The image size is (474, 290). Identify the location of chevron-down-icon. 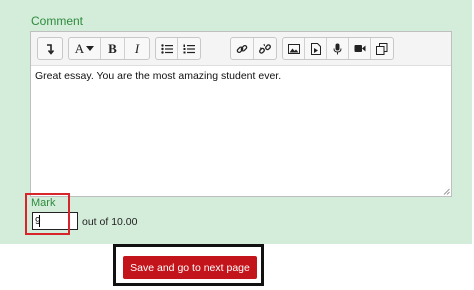
(90, 48).